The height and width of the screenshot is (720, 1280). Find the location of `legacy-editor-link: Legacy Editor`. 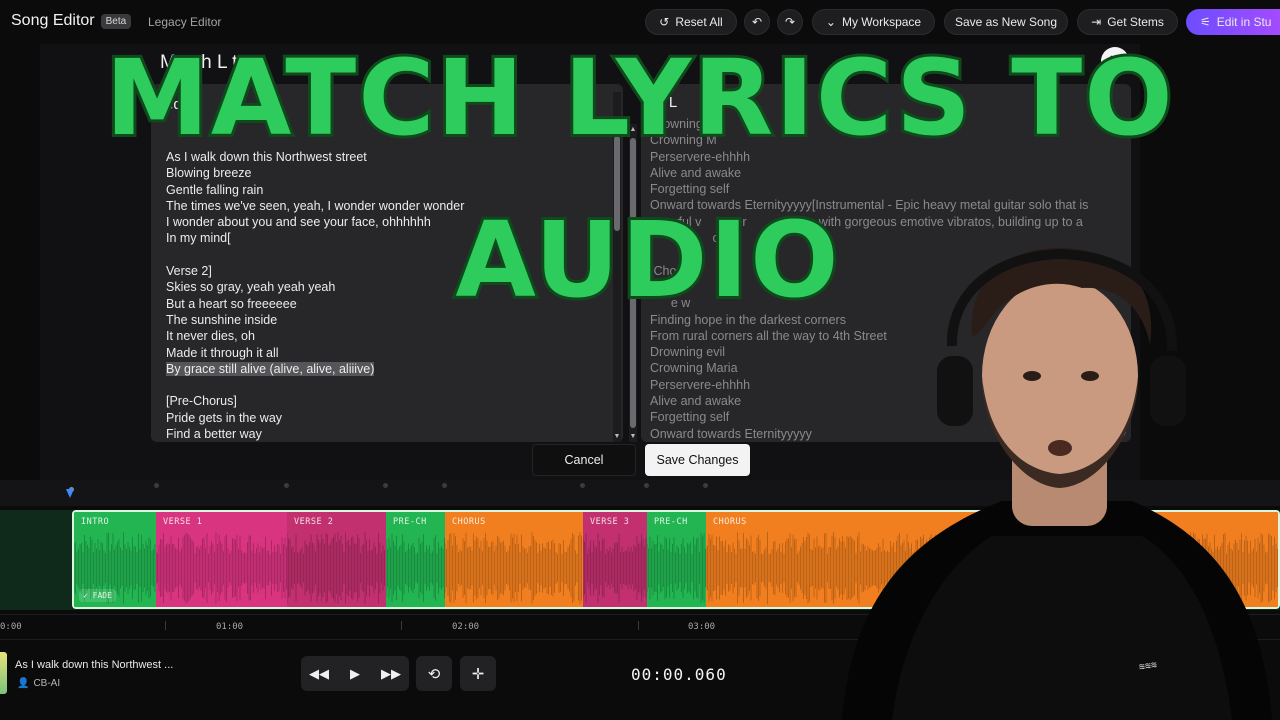

legacy-editor-link: Legacy Editor is located at coordinates (184, 22).